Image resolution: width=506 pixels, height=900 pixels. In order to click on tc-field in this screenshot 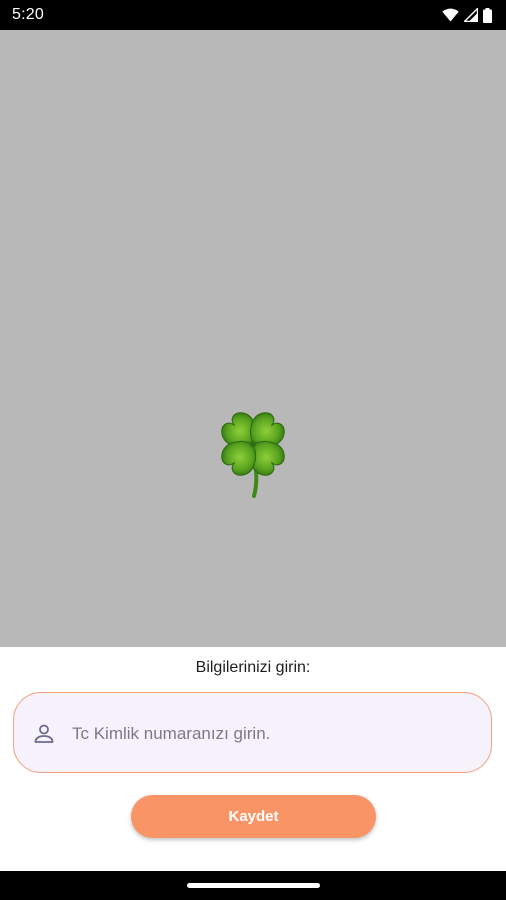, I will do `click(252, 732)`.